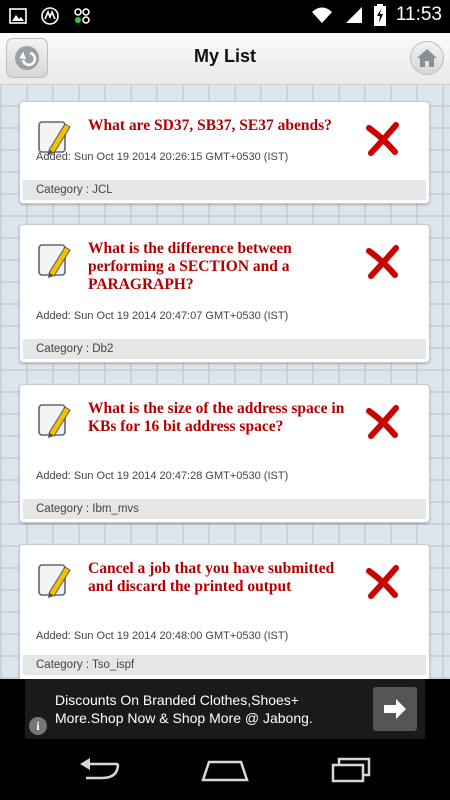  I want to click on image-icon, so click(18, 16).